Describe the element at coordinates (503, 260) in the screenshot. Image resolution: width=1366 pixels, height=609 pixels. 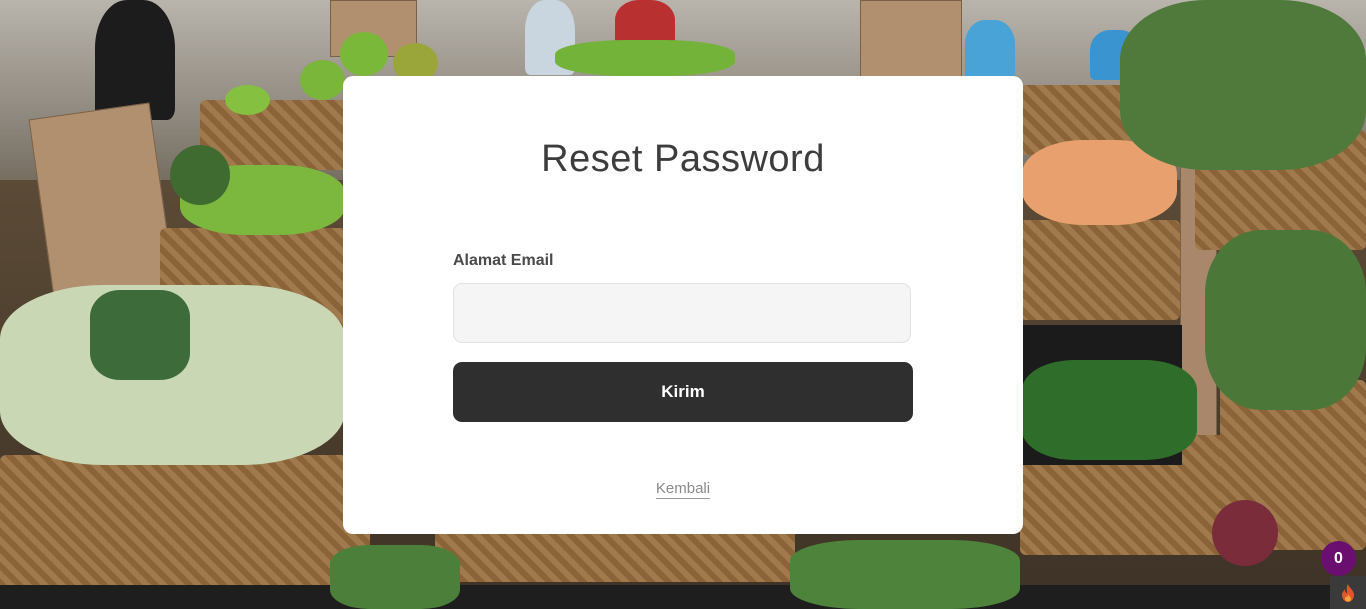
I see `email-label: Alamat Email` at that location.